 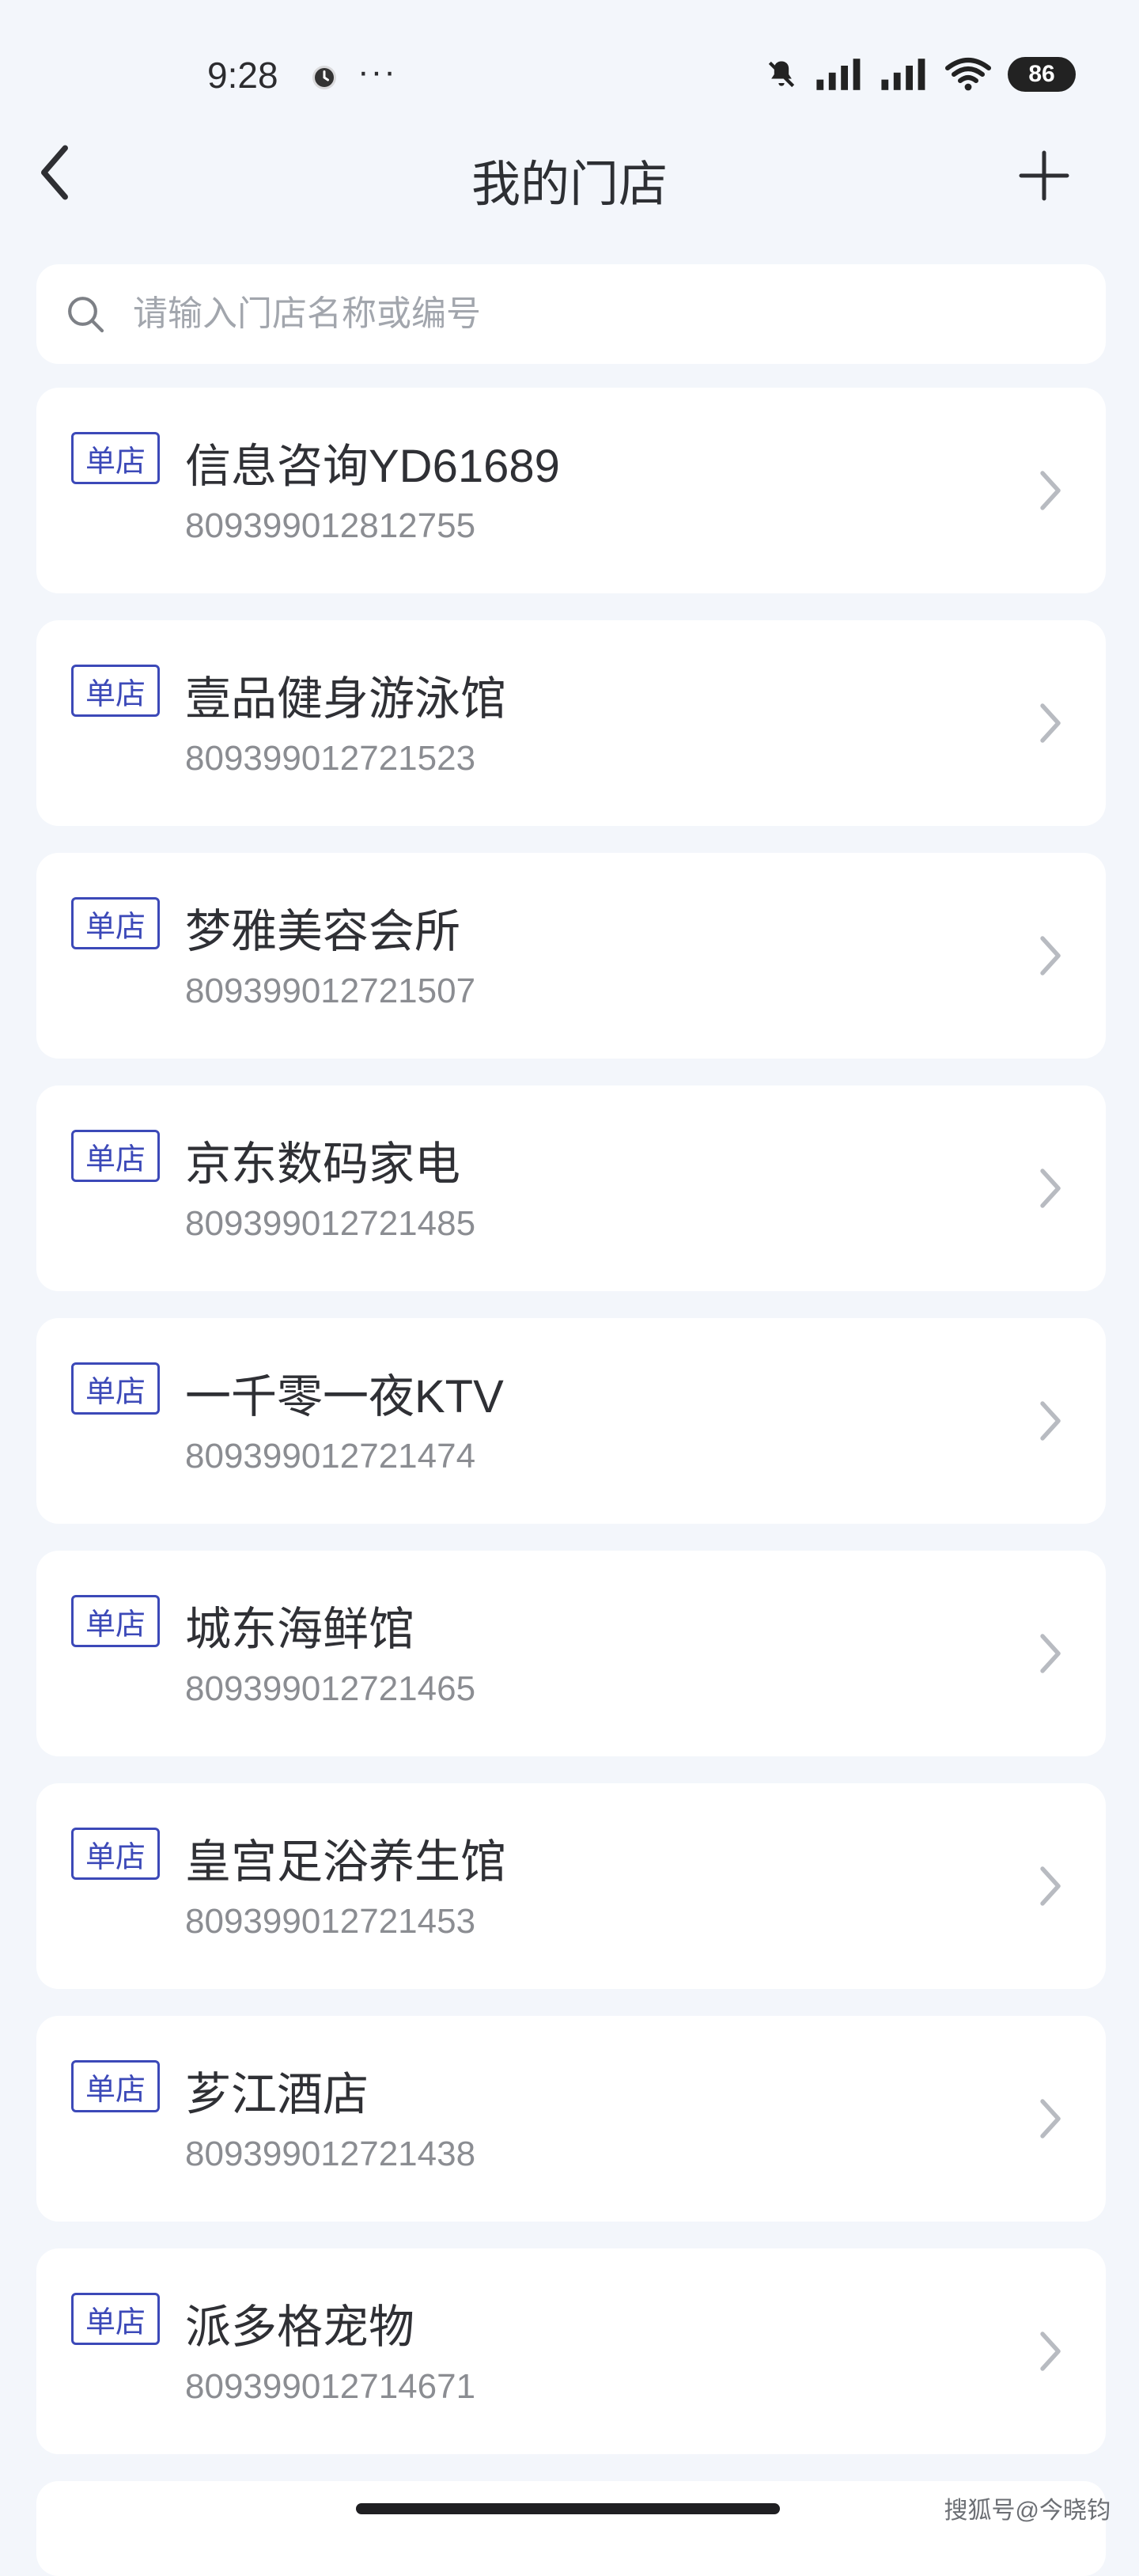 I want to click on status-time: 9:28, so click(x=242, y=75).